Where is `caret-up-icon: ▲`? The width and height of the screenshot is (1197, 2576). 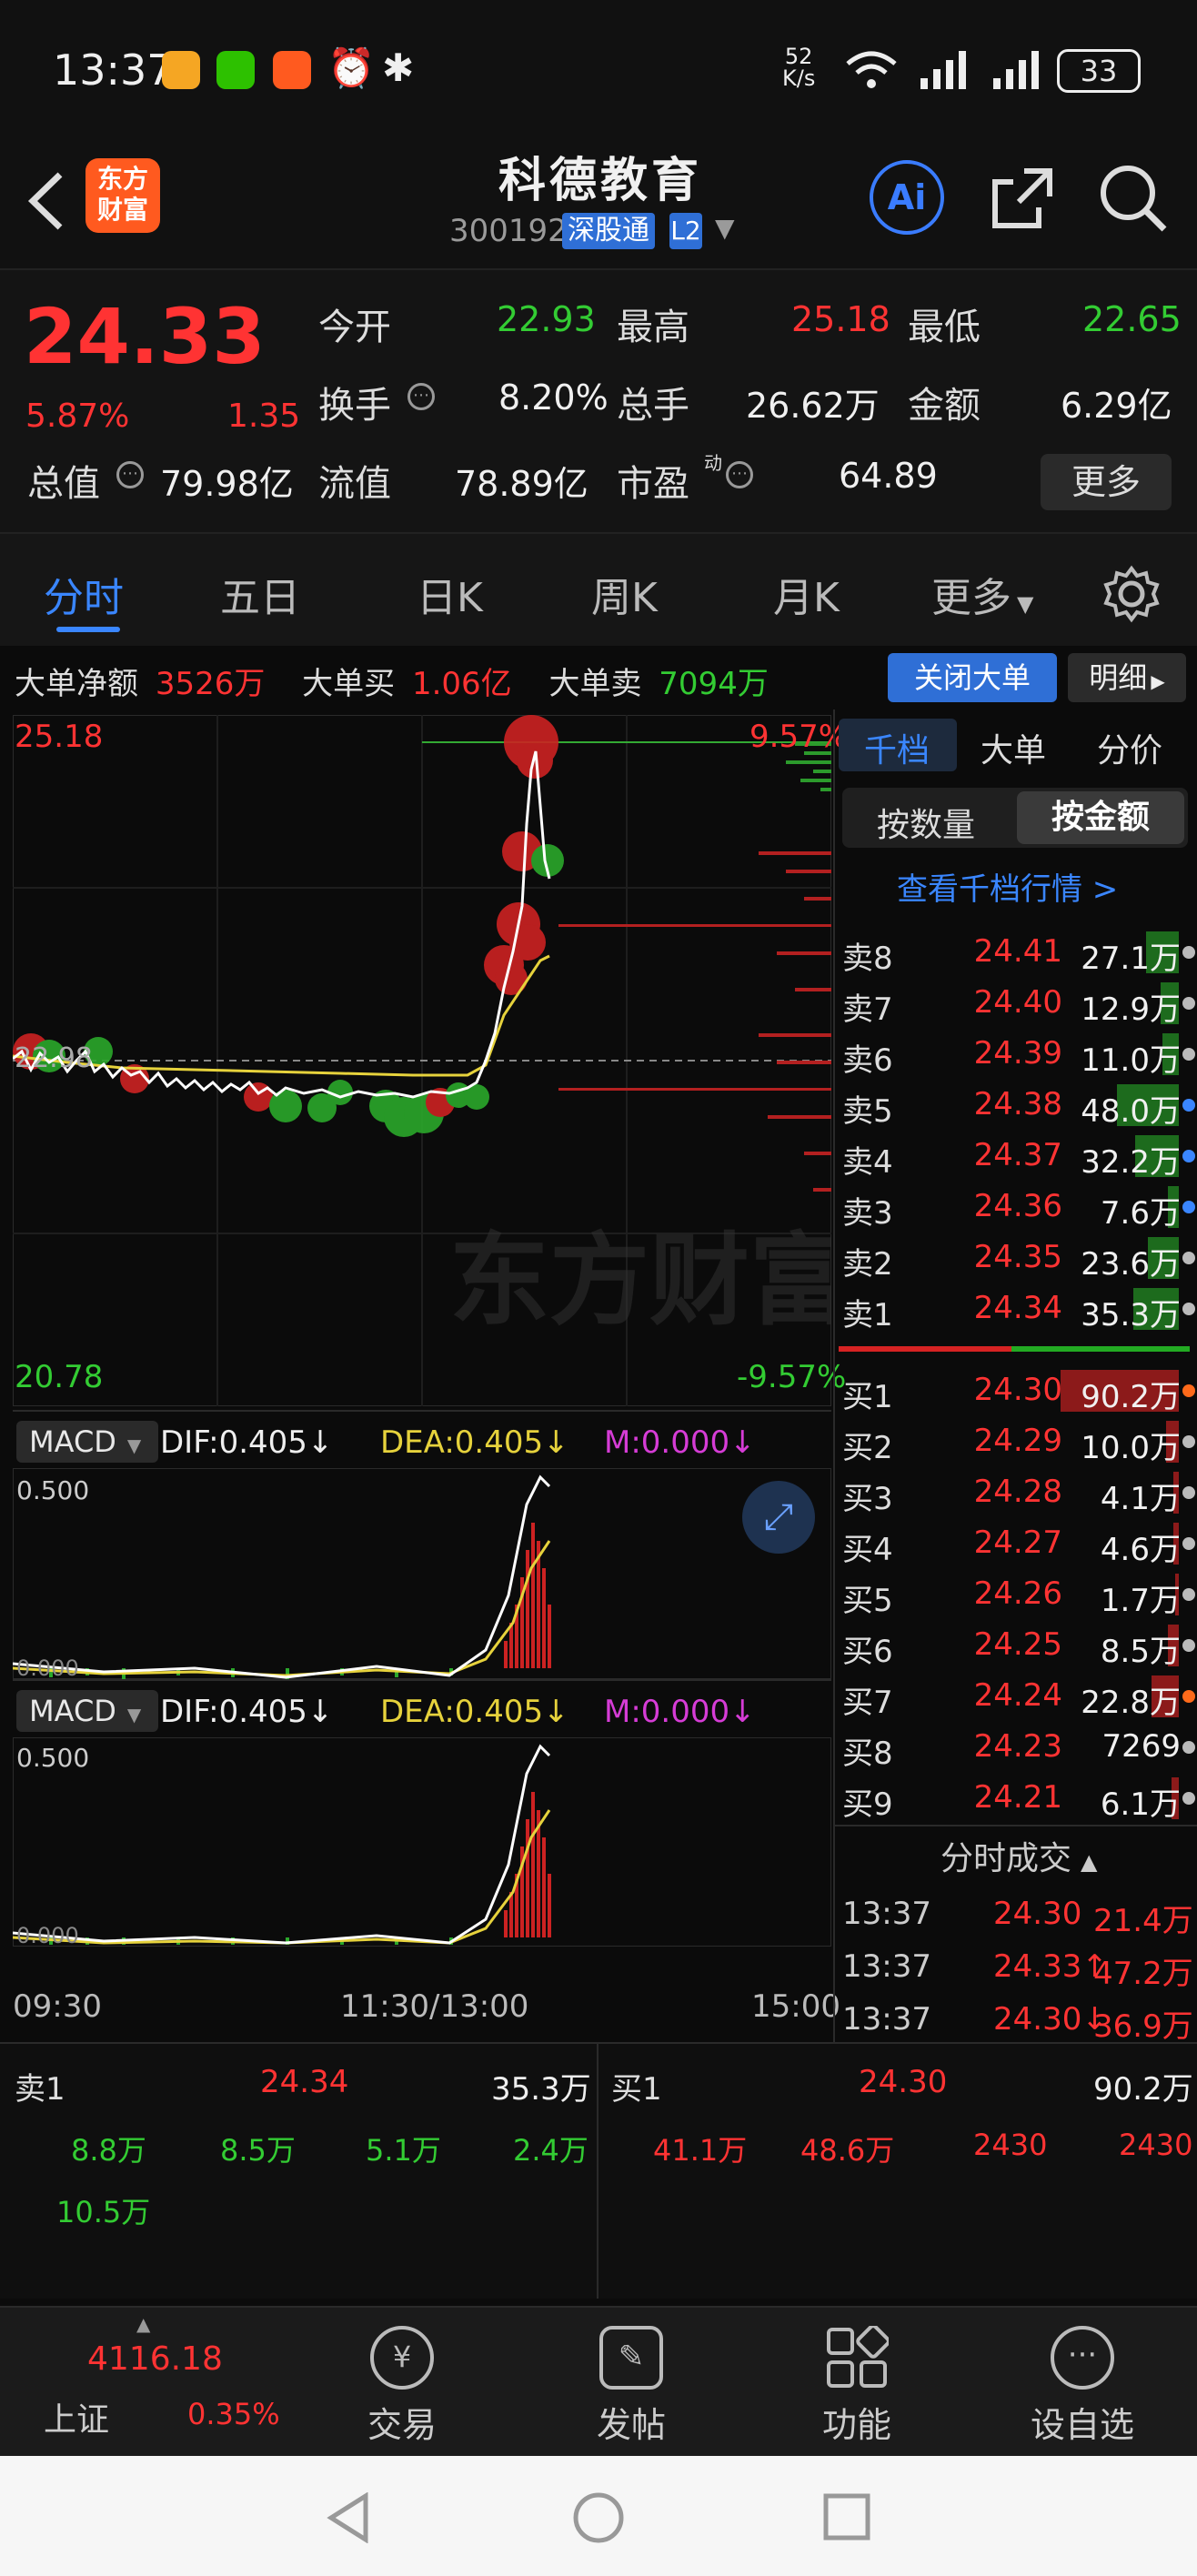 caret-up-icon: ▲ is located at coordinates (143, 2324).